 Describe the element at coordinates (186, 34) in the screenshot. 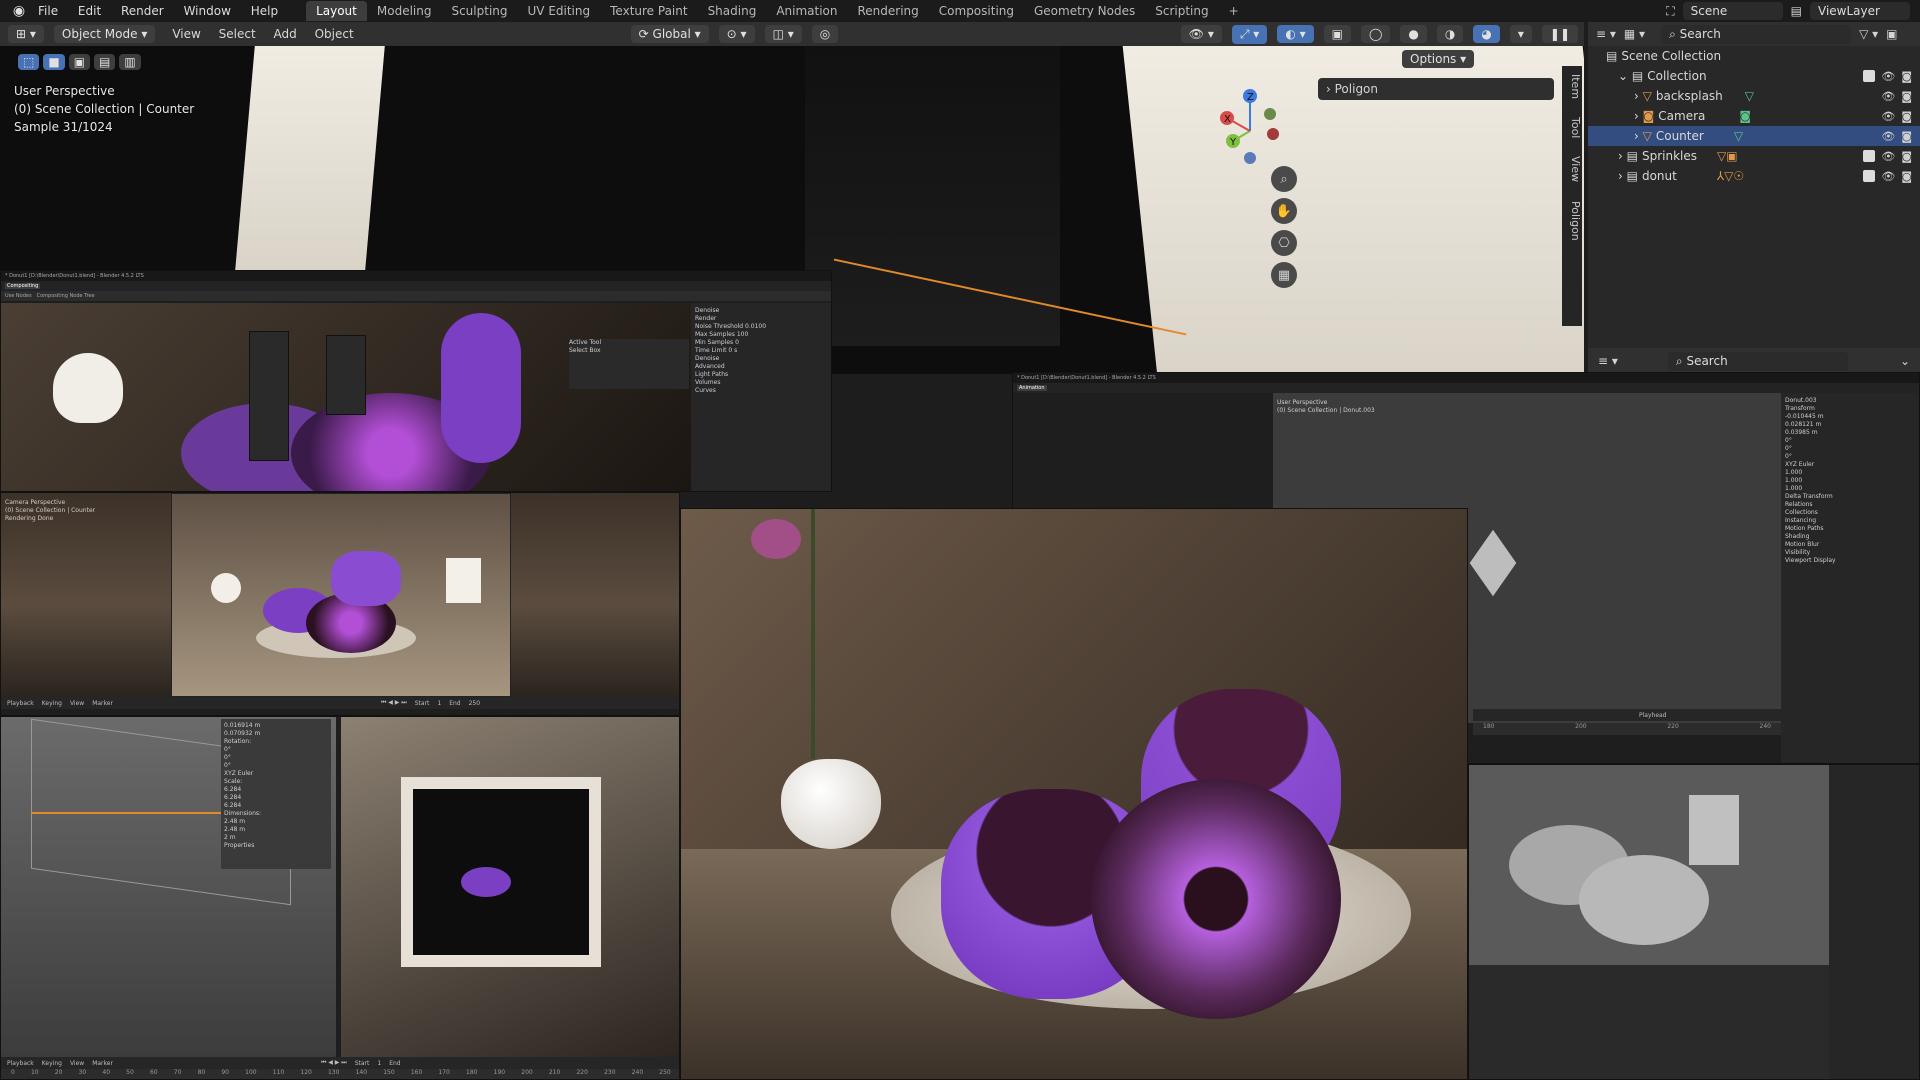

I see `menu-view: View` at that location.